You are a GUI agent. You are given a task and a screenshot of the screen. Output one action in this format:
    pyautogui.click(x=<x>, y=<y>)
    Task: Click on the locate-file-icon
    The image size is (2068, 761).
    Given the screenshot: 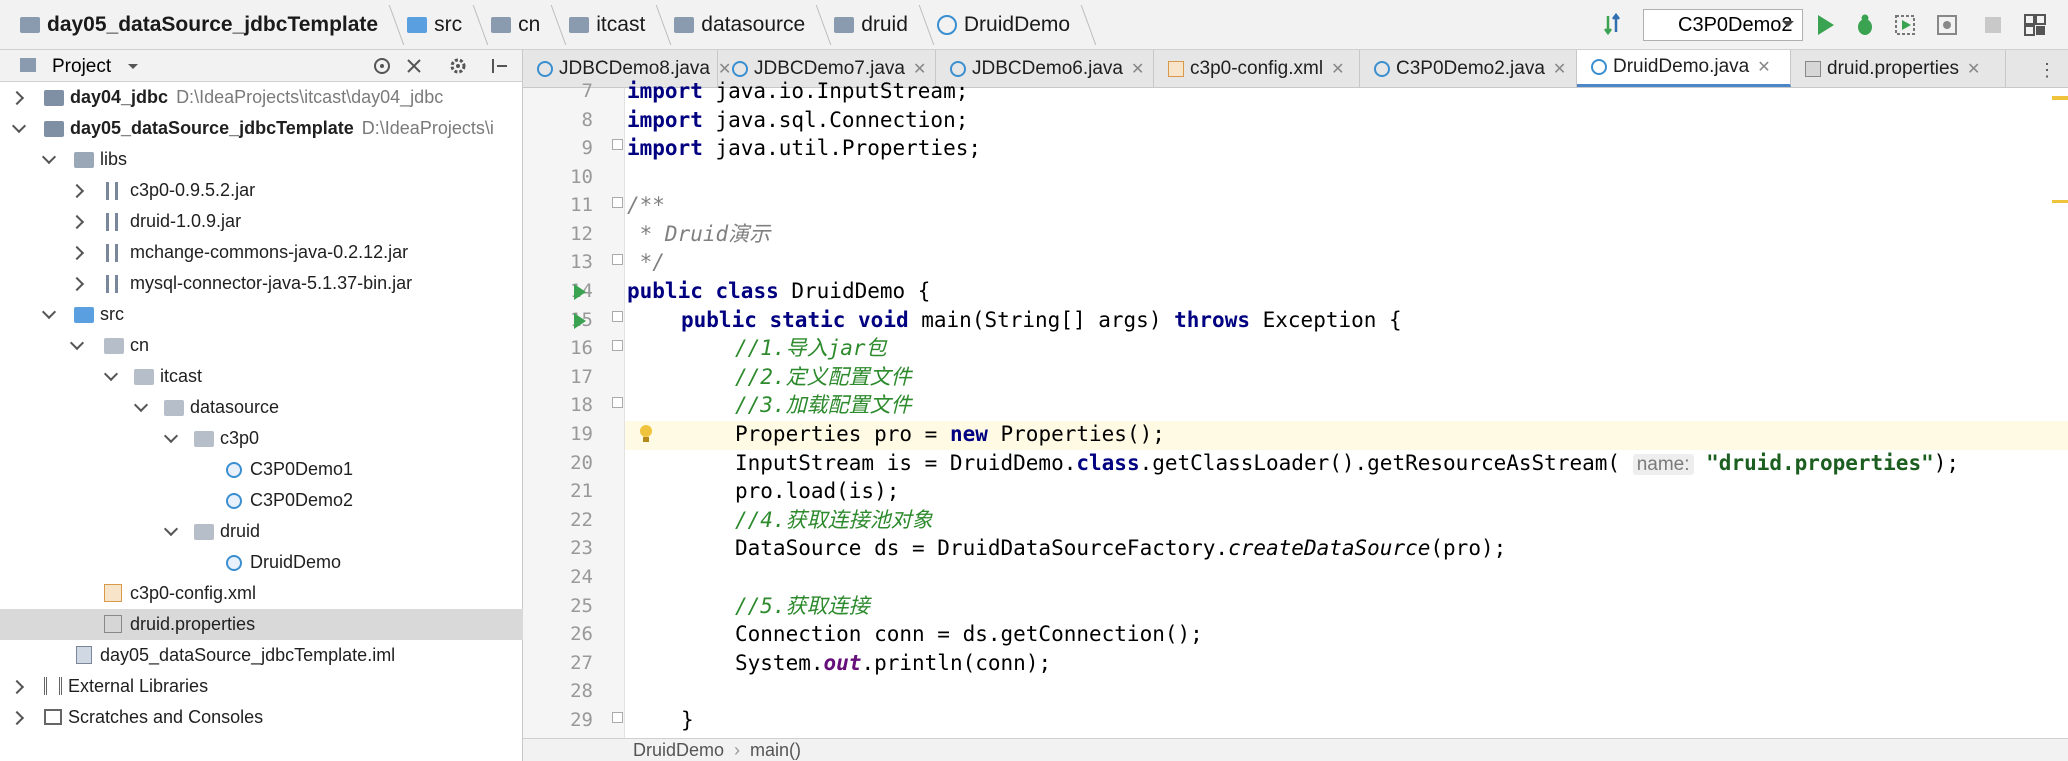 What is the action you would take?
    pyautogui.click(x=382, y=66)
    